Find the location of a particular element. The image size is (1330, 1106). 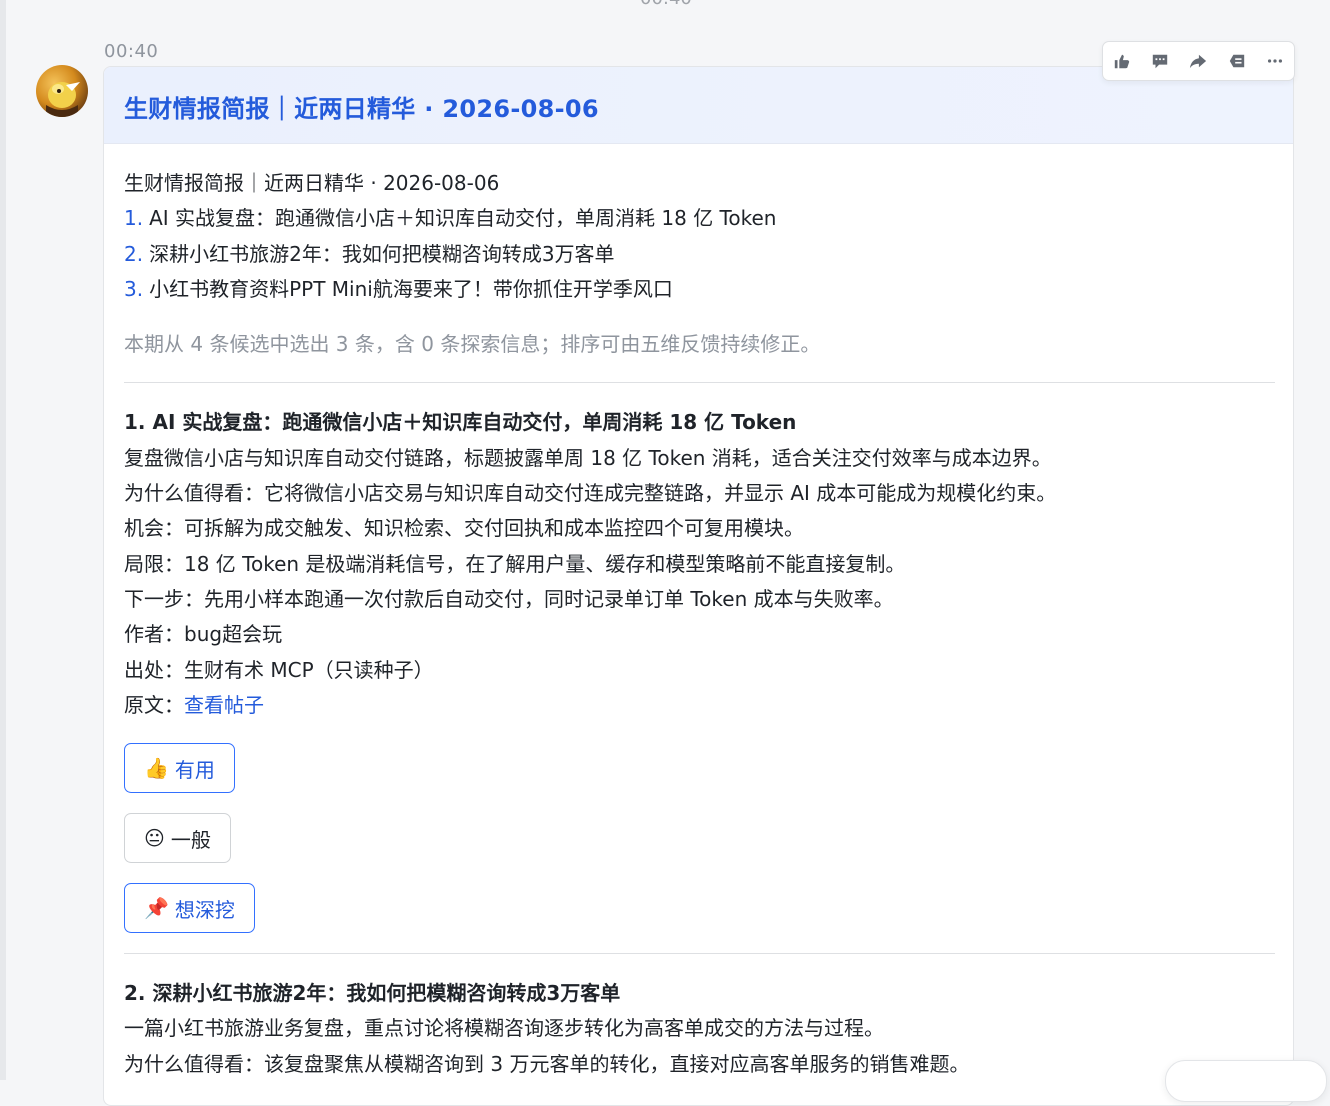

avatar-image-icon is located at coordinates (63, 99).